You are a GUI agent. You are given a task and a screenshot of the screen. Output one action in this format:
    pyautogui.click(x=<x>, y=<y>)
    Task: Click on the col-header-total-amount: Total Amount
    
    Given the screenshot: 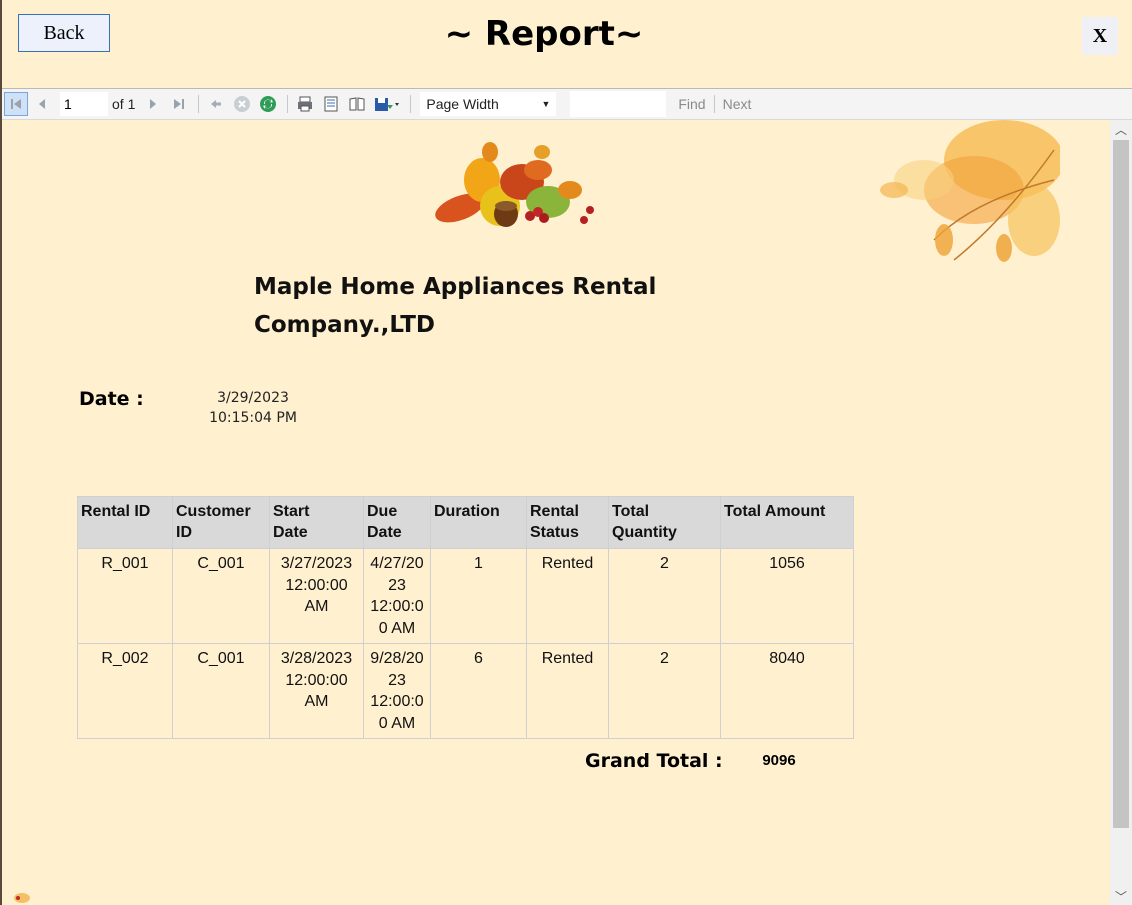 What is the action you would take?
    pyautogui.click(x=787, y=522)
    